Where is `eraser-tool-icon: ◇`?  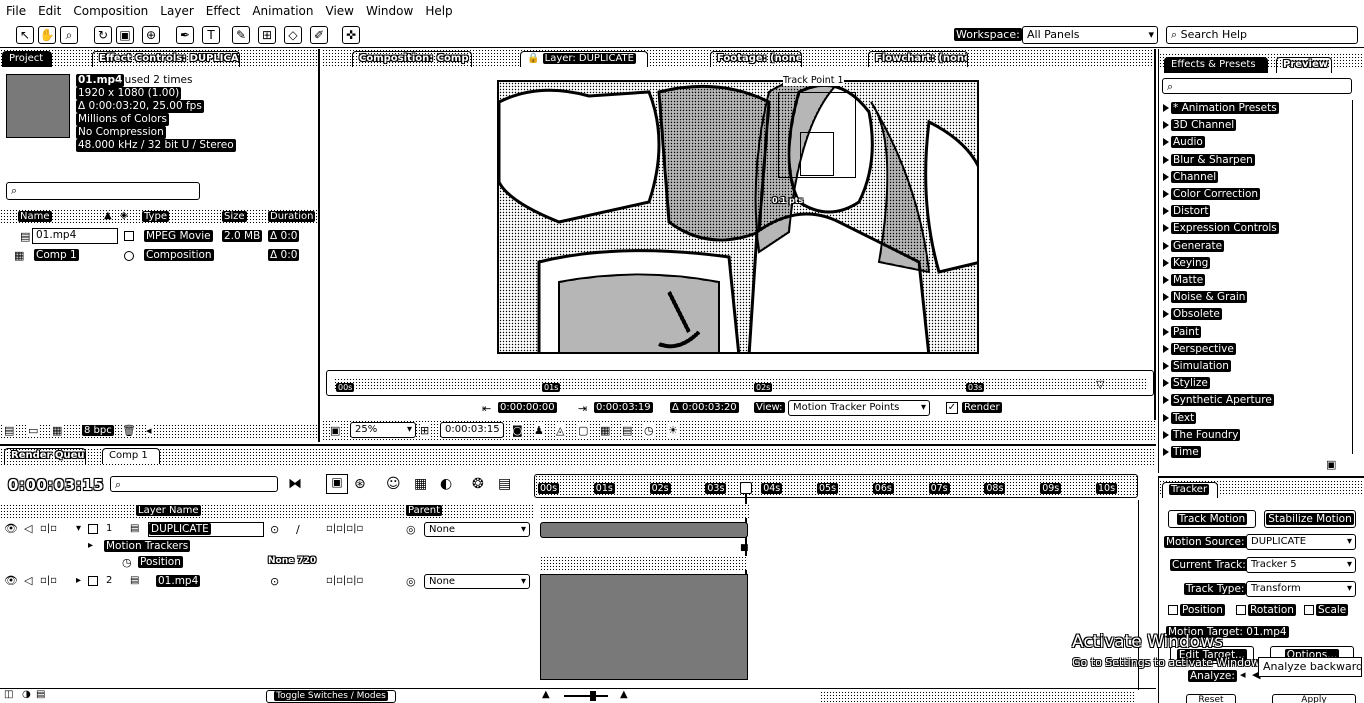
eraser-tool-icon: ◇ is located at coordinates (293, 35).